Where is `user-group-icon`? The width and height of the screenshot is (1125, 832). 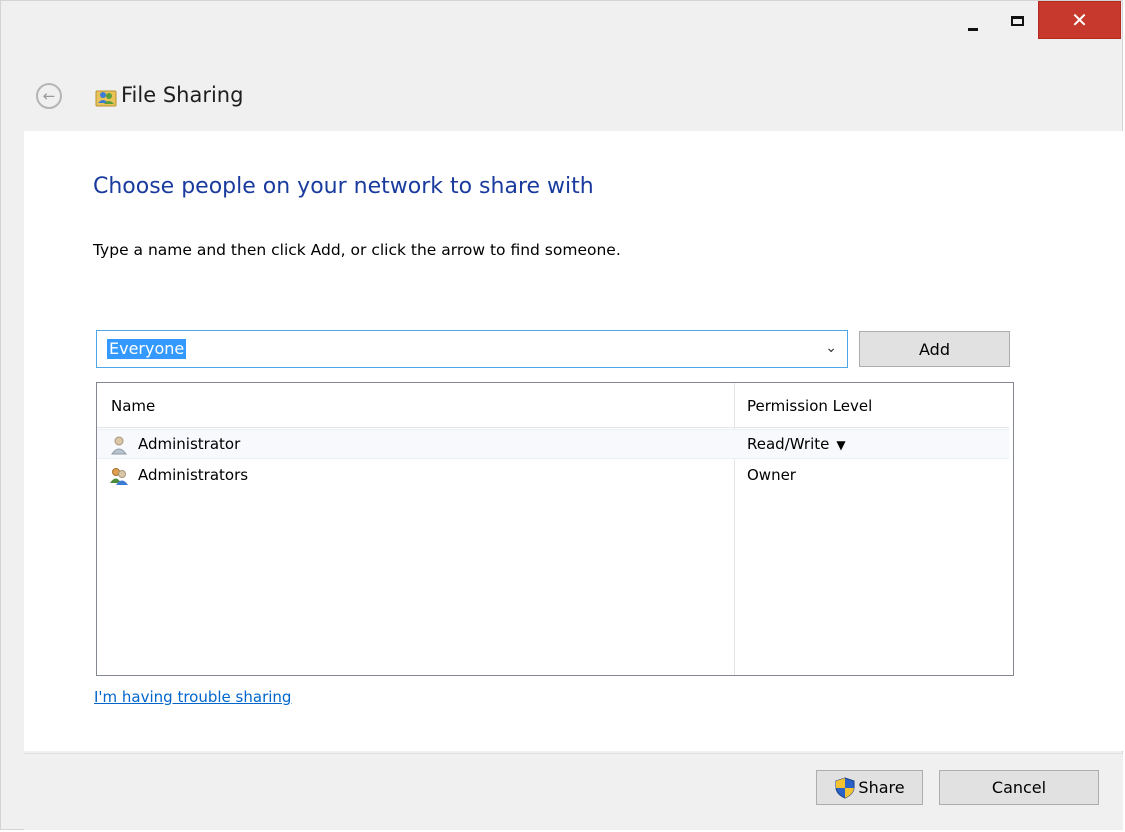
user-group-icon is located at coordinates (119, 476).